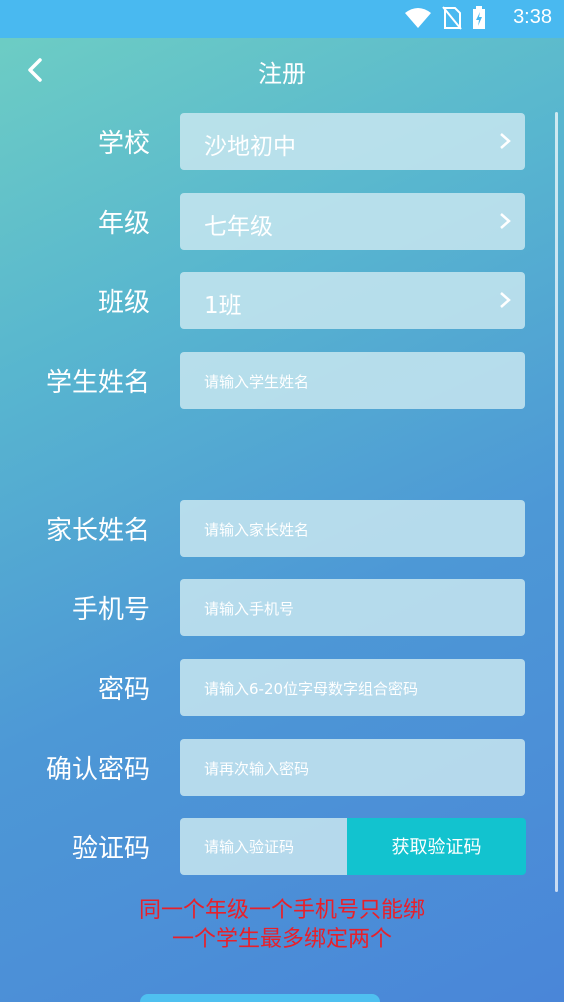  I want to click on parent-name-label: 家长姓名, so click(97, 531).